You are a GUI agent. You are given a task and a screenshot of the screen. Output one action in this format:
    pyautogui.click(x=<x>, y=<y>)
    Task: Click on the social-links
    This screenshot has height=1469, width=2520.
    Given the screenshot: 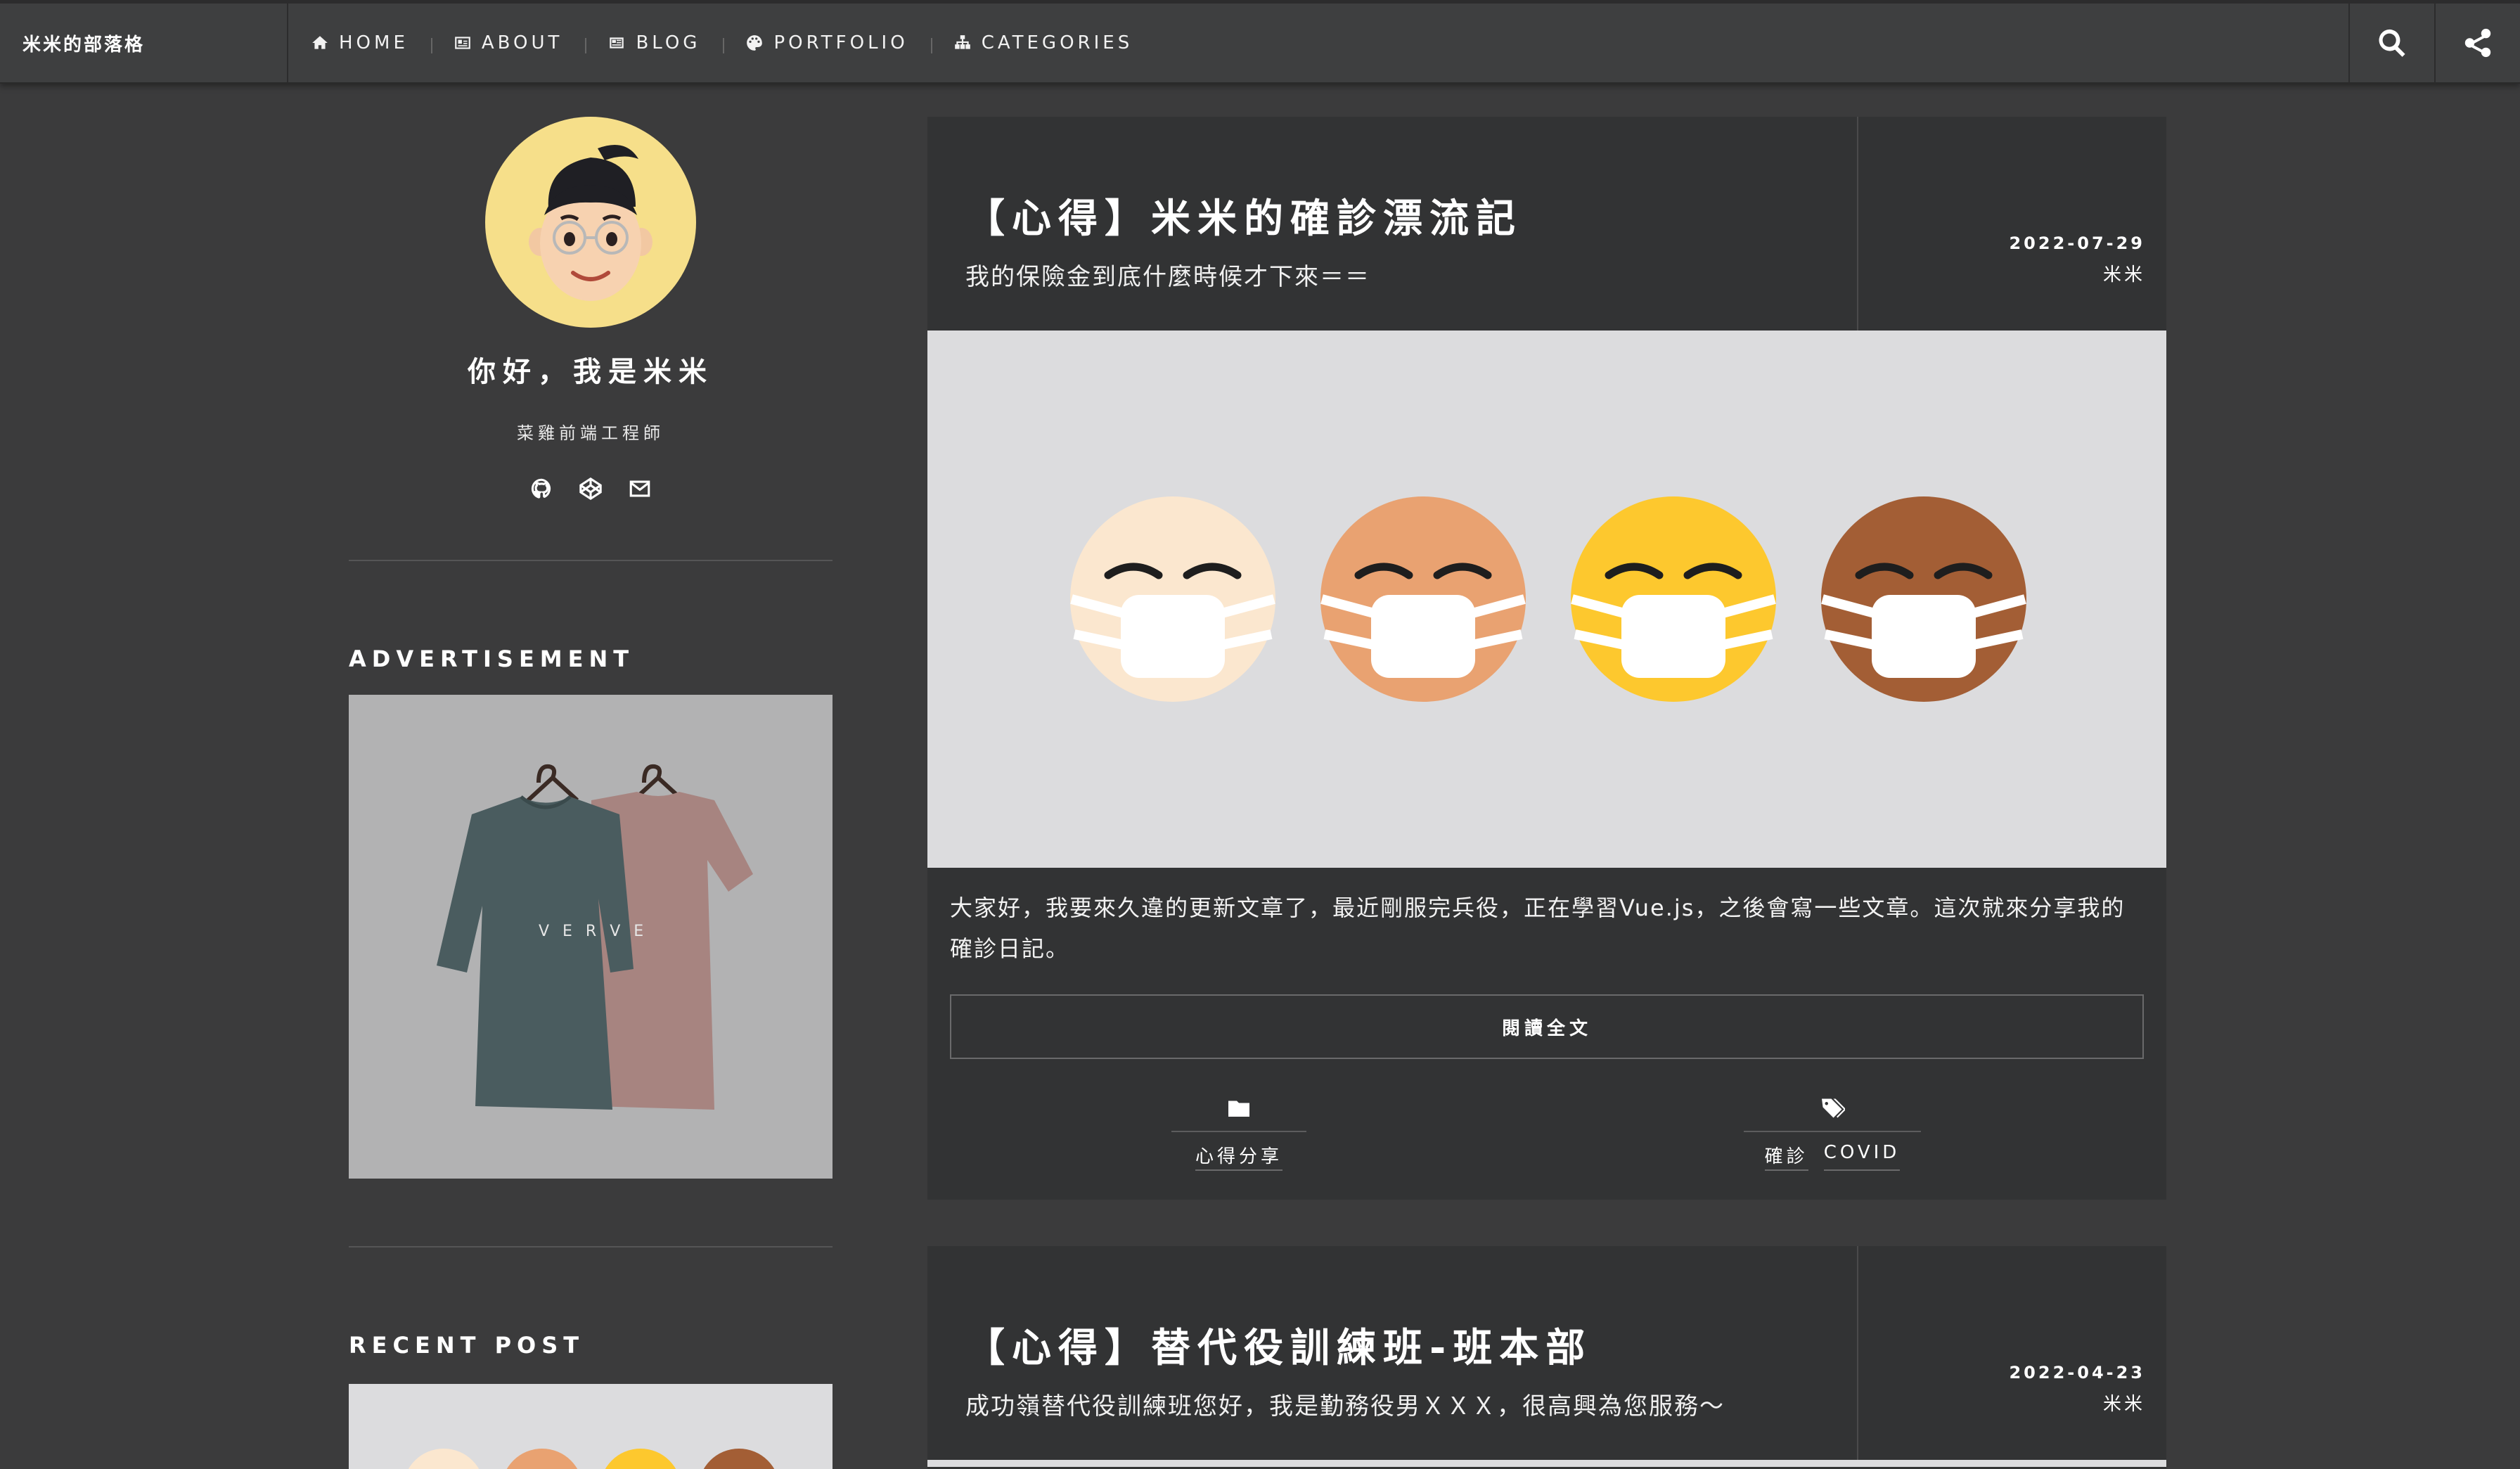 What is the action you would take?
    pyautogui.click(x=591, y=490)
    